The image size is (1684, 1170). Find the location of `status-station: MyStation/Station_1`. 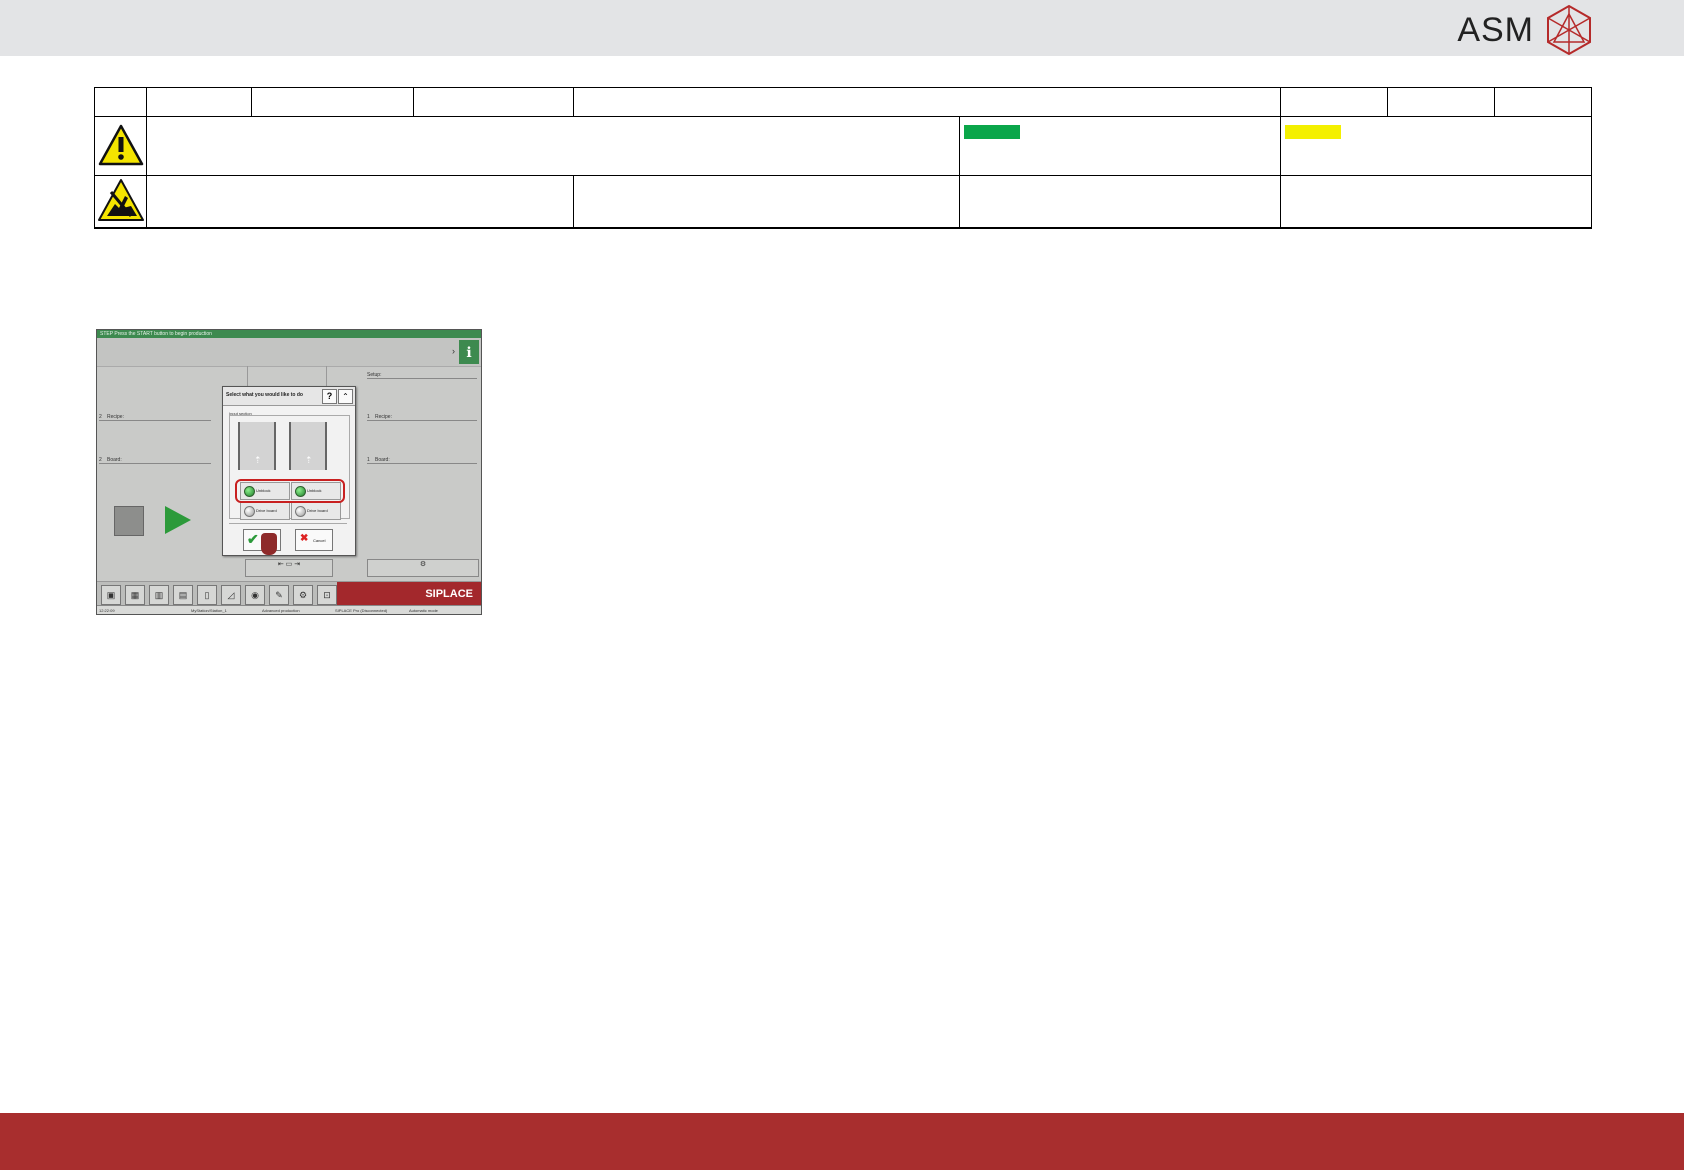

status-station: MyStation/Station_1 is located at coordinates (209, 610).